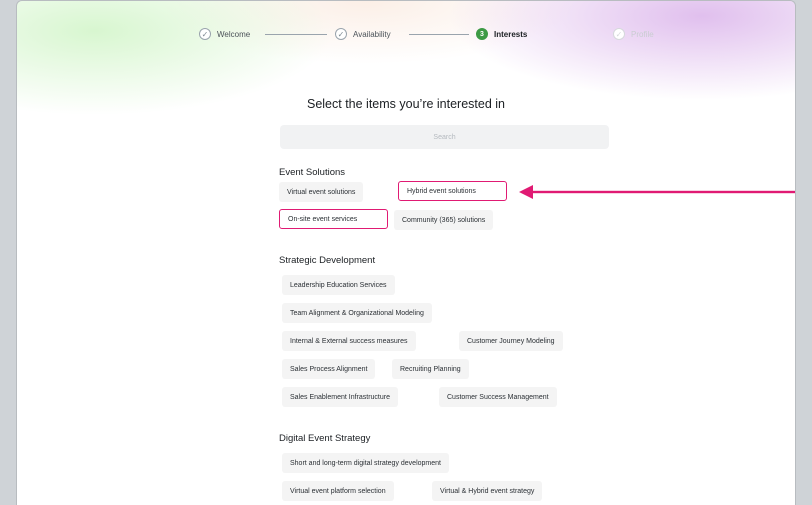  I want to click on chip-virtual-event-solutions: Virtual event solutions, so click(321, 192).